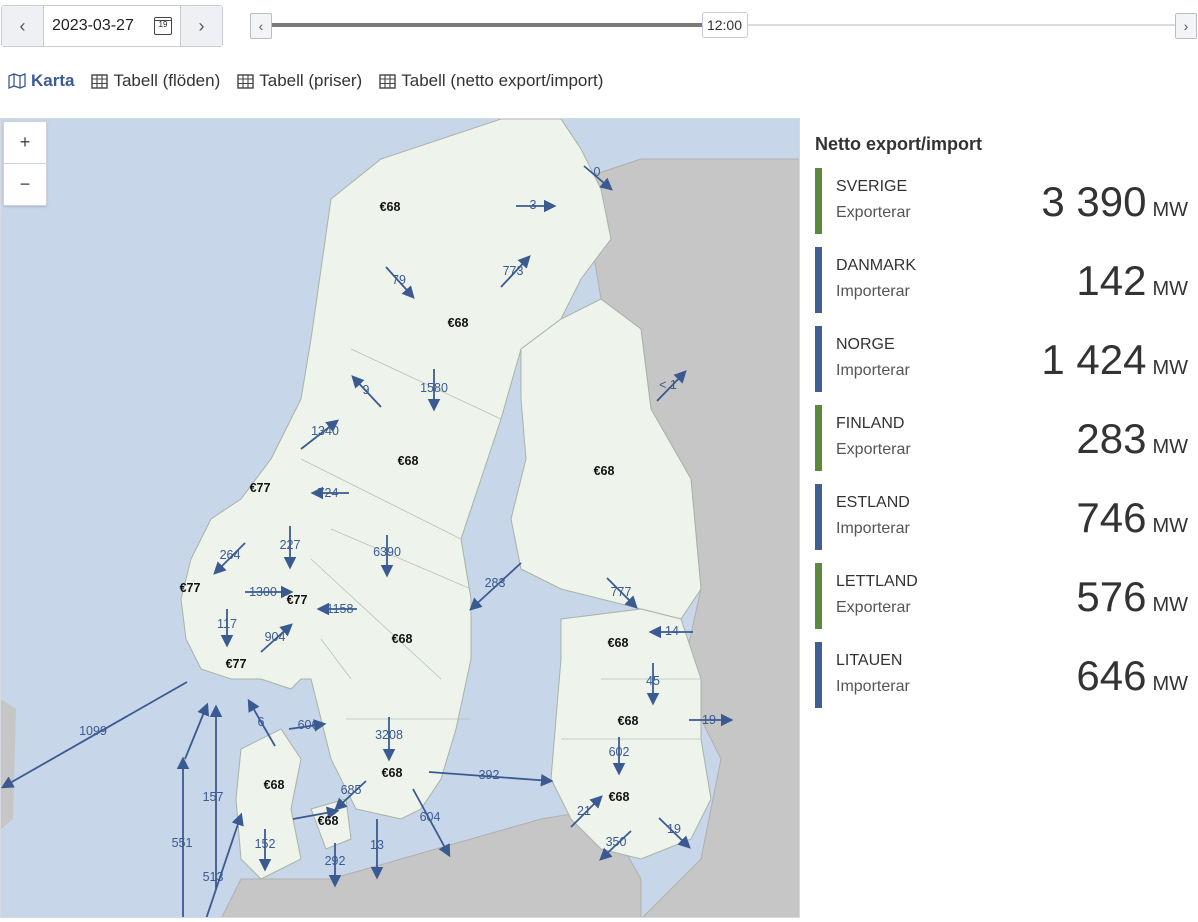 The width and height of the screenshot is (1198, 922). What do you see at coordinates (621, 592) in the screenshot?
I see `flow-label: 777` at bounding box center [621, 592].